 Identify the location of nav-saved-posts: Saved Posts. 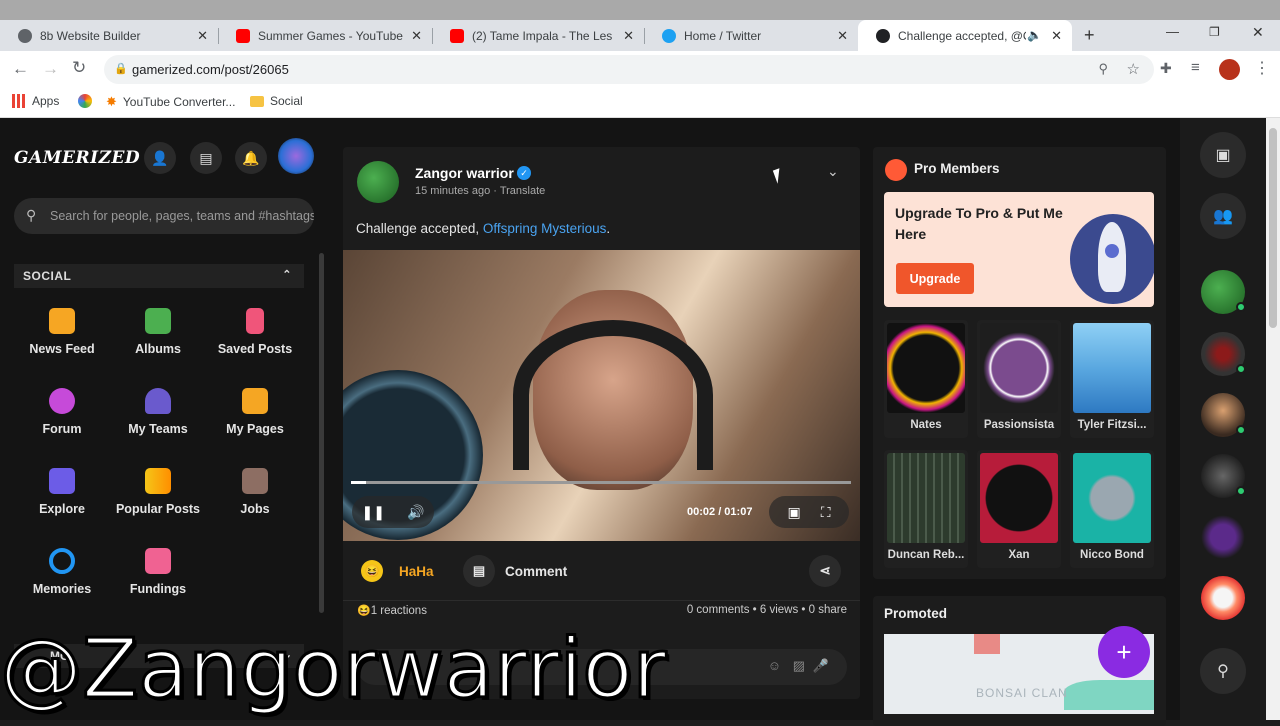
(255, 338).